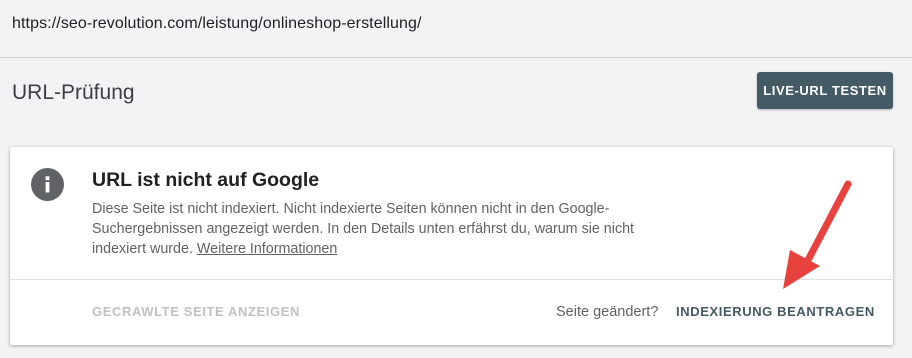 The width and height of the screenshot is (912, 358). I want to click on page-changed-label: Seite geändert?, so click(607, 312).